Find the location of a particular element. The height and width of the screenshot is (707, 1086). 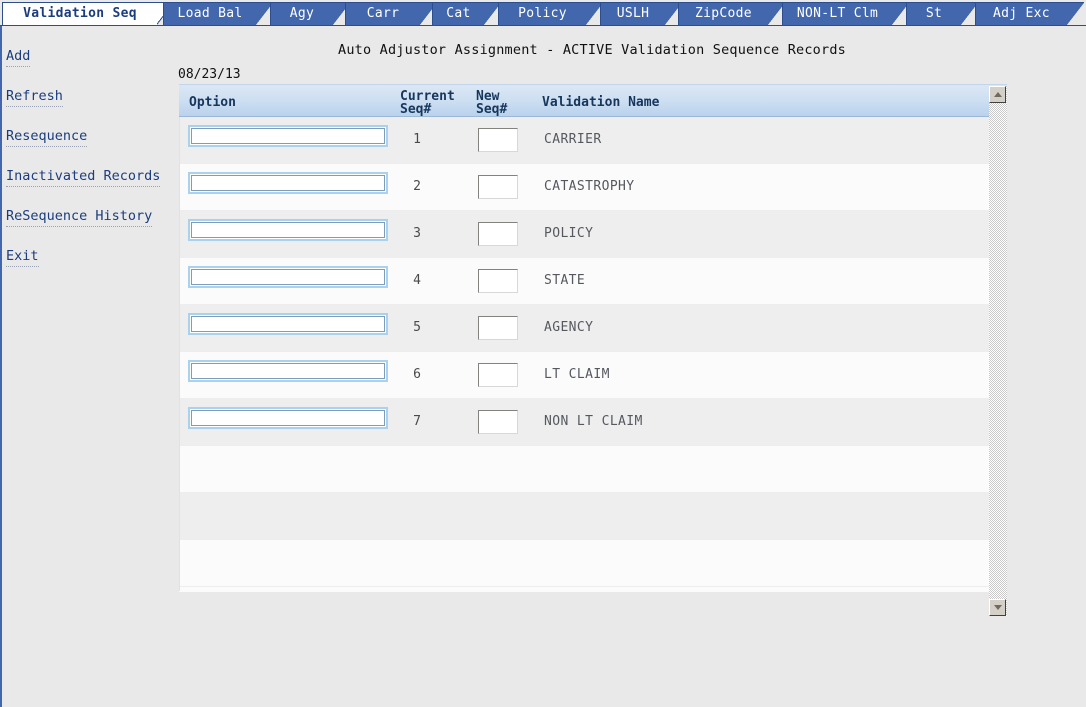

sidebar-item-label: Exit is located at coordinates (22, 257).